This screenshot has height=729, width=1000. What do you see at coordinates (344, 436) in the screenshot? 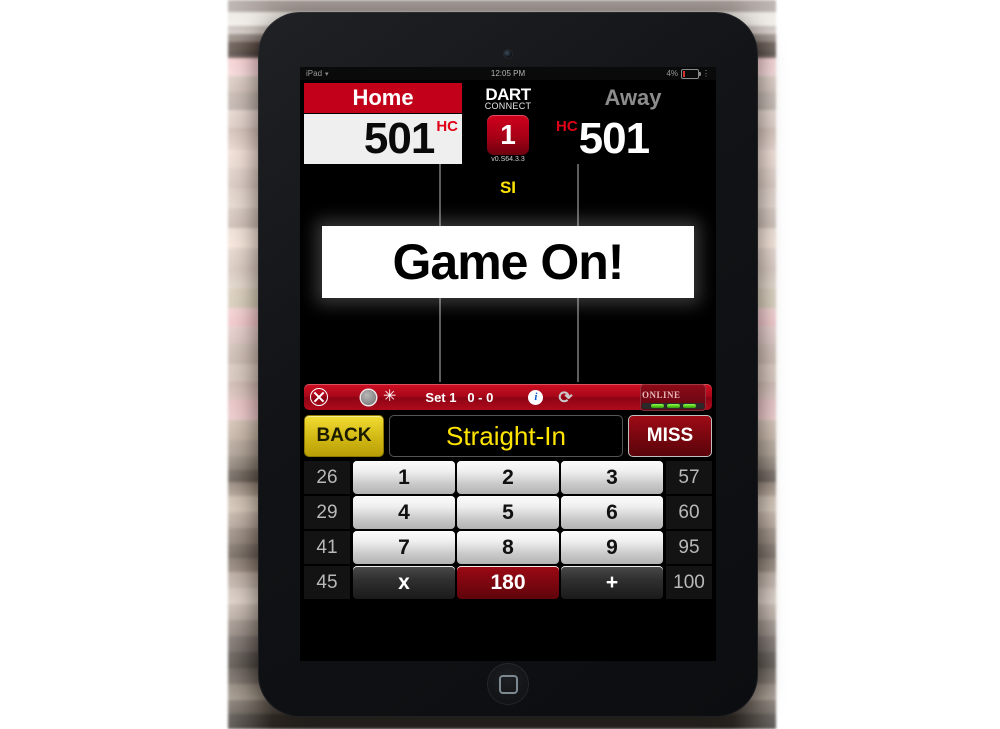
I see `back-button: BACK` at bounding box center [344, 436].